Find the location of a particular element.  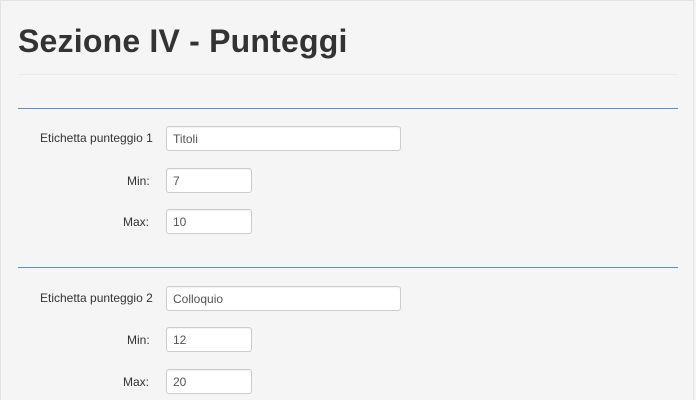

score-2-label-input is located at coordinates (283, 298).